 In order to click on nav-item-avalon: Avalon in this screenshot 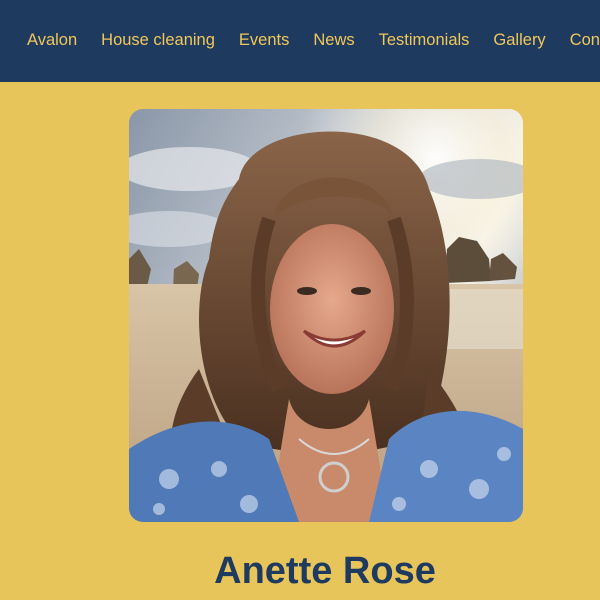, I will do `click(52, 40)`.